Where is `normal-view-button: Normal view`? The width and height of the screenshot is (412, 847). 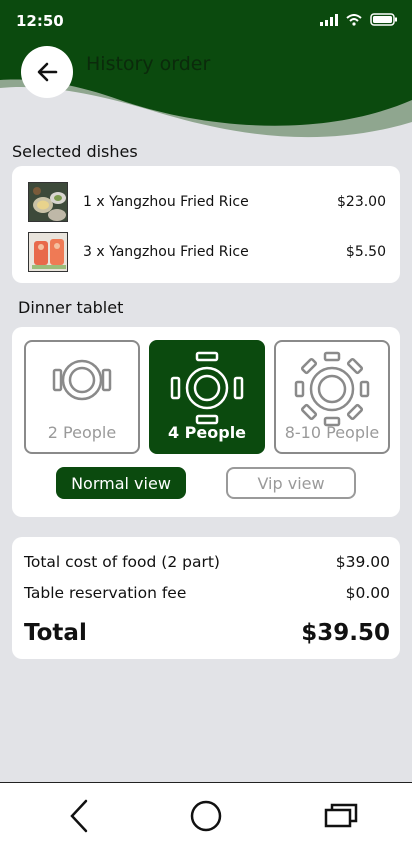 normal-view-button: Normal view is located at coordinates (121, 483).